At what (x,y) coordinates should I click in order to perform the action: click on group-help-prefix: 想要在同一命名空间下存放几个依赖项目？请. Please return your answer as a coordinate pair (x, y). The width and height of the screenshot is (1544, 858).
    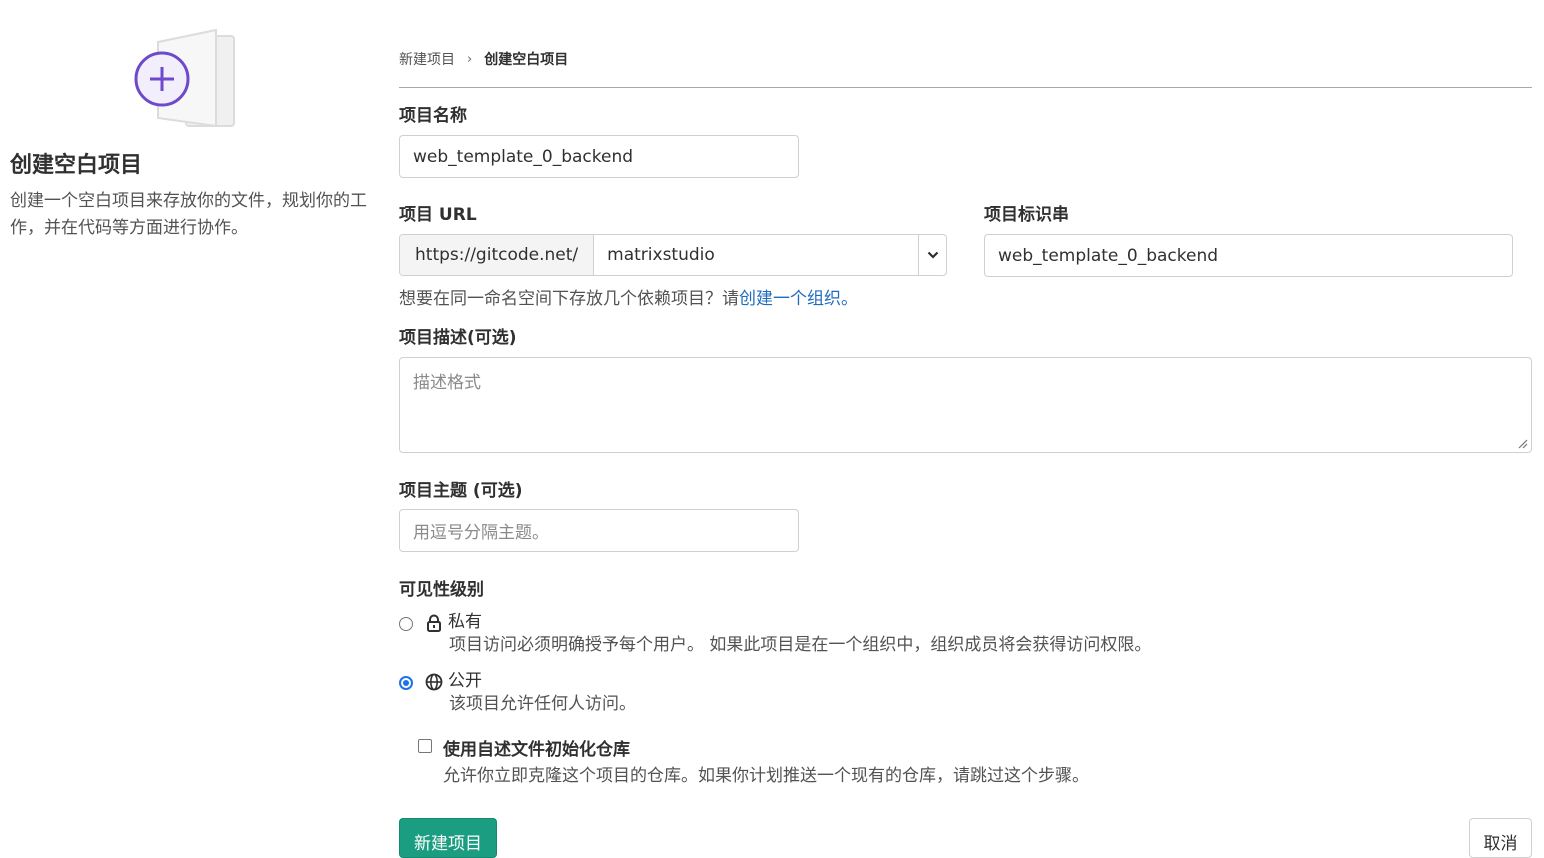
    Looking at the image, I should click on (569, 299).